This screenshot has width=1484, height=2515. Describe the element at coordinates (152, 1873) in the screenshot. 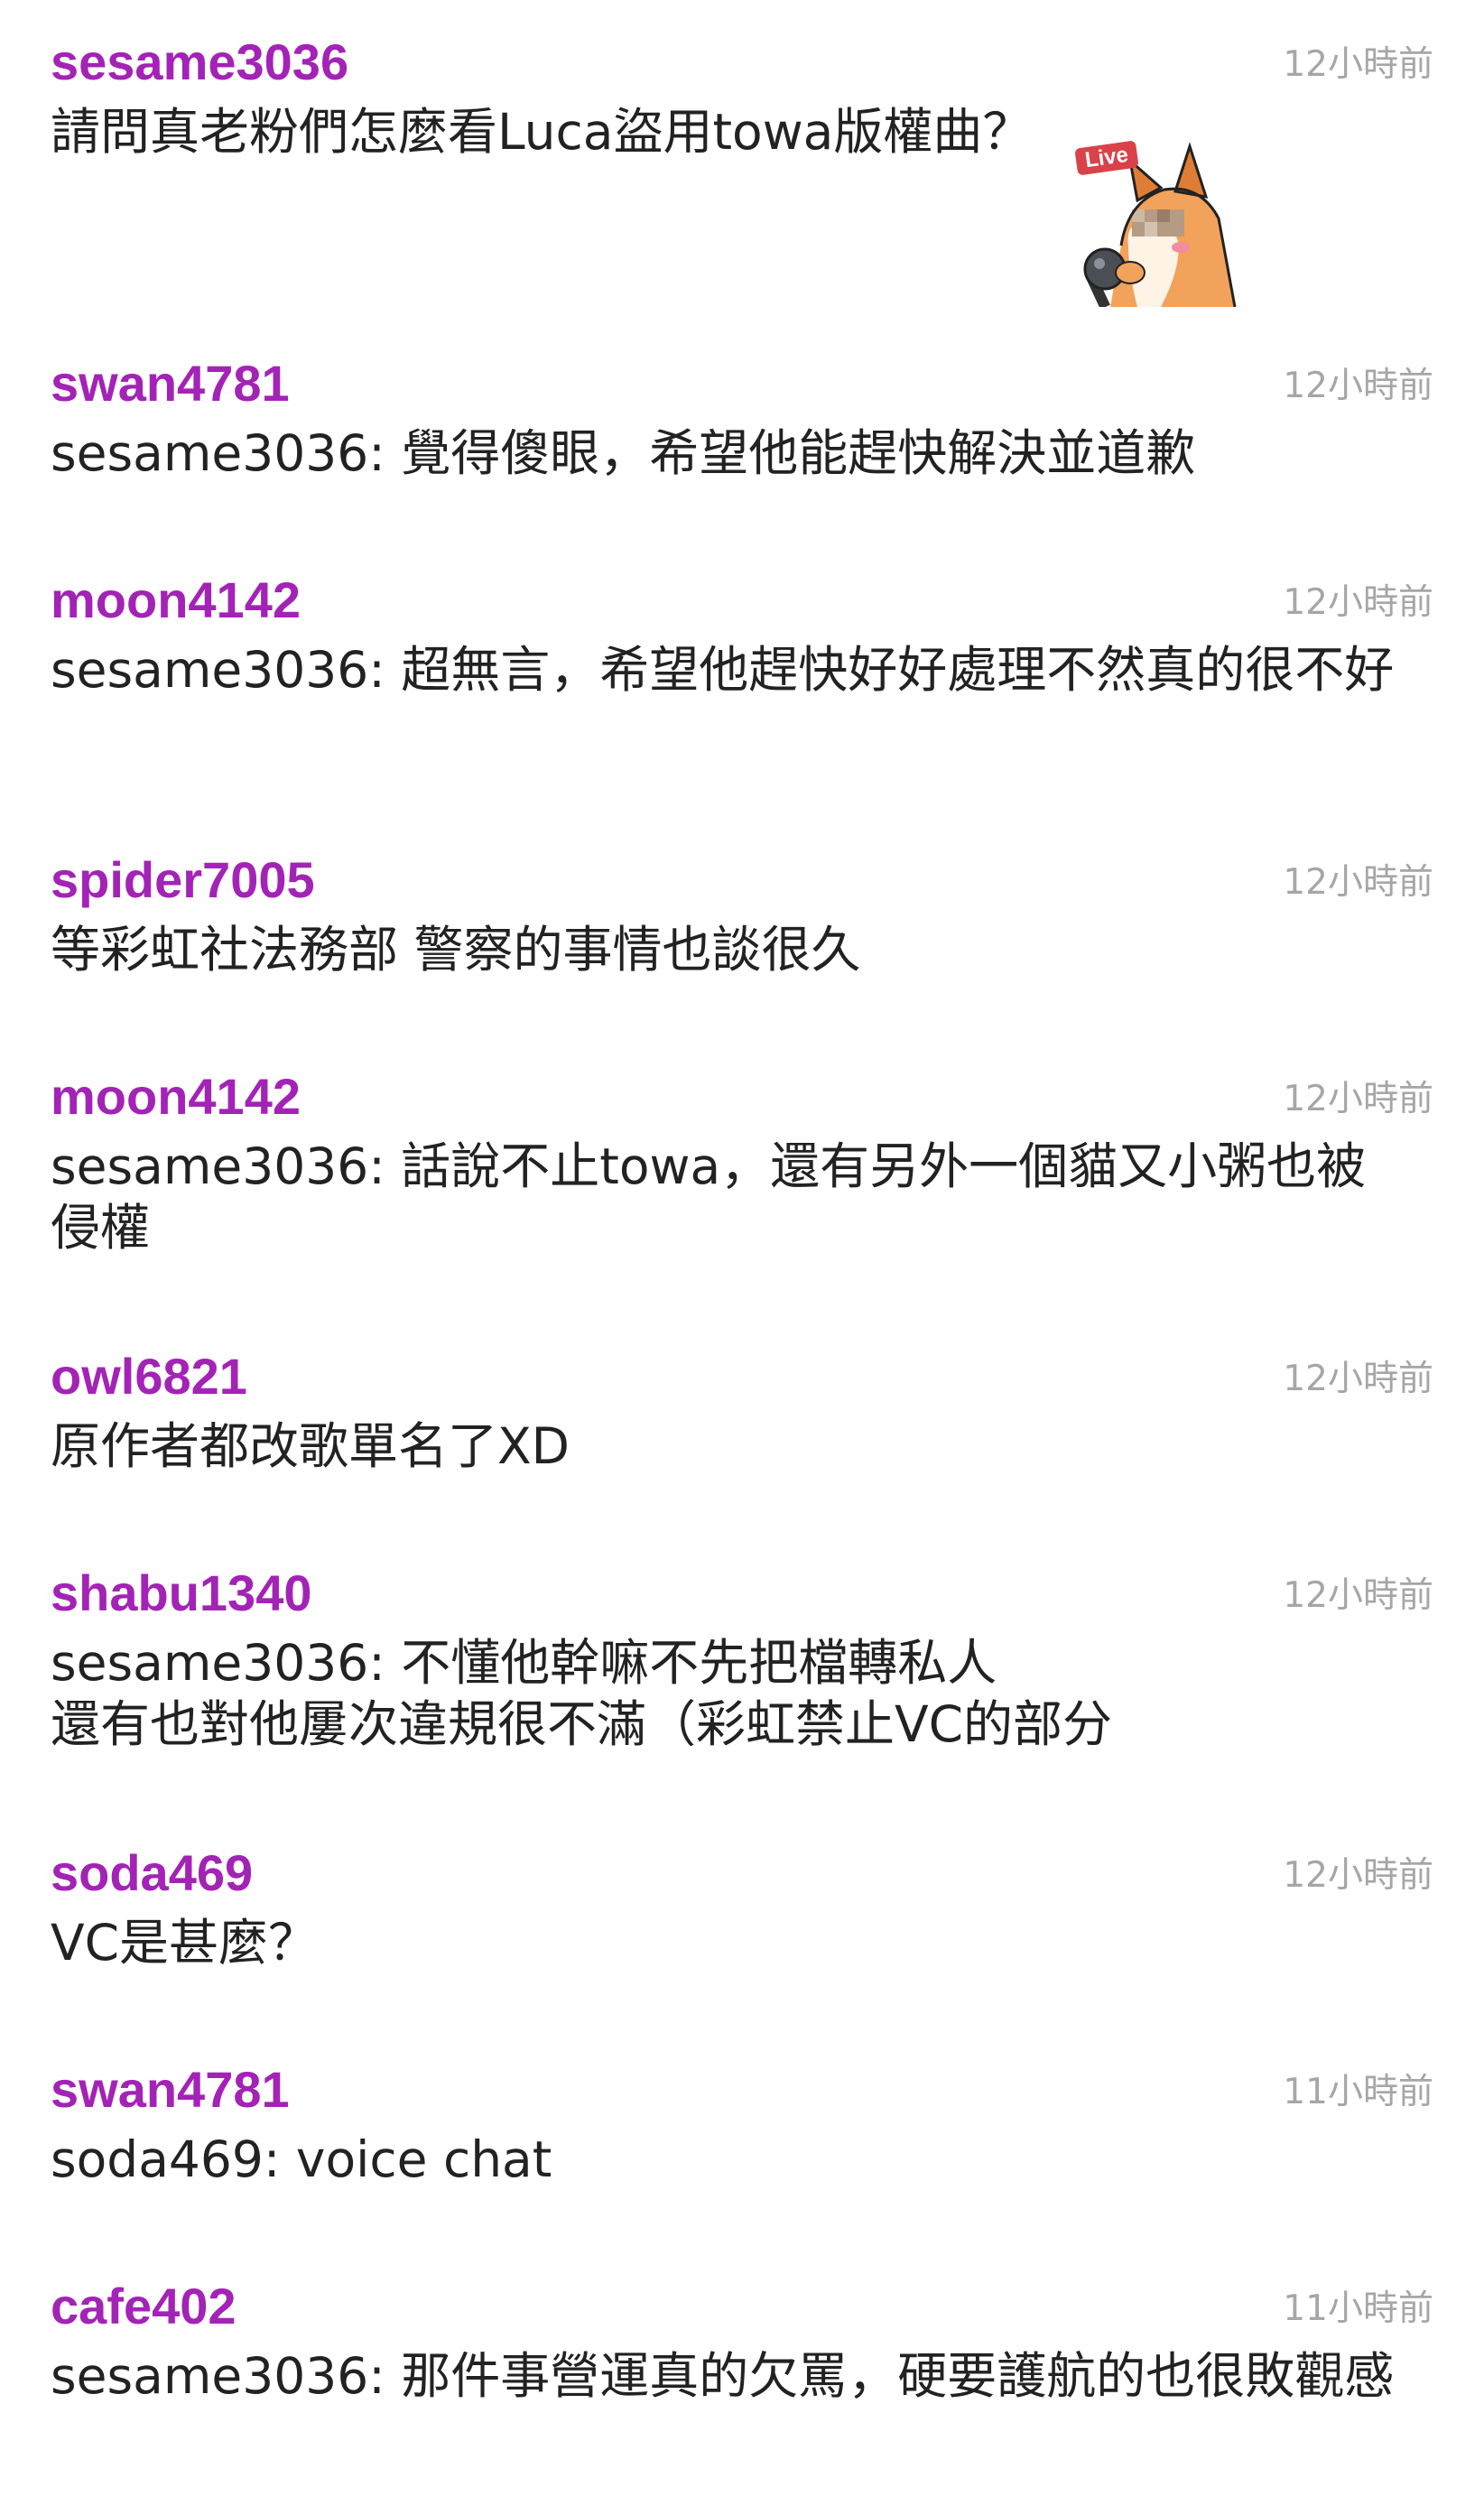

I see `comment-username: soda469` at that location.